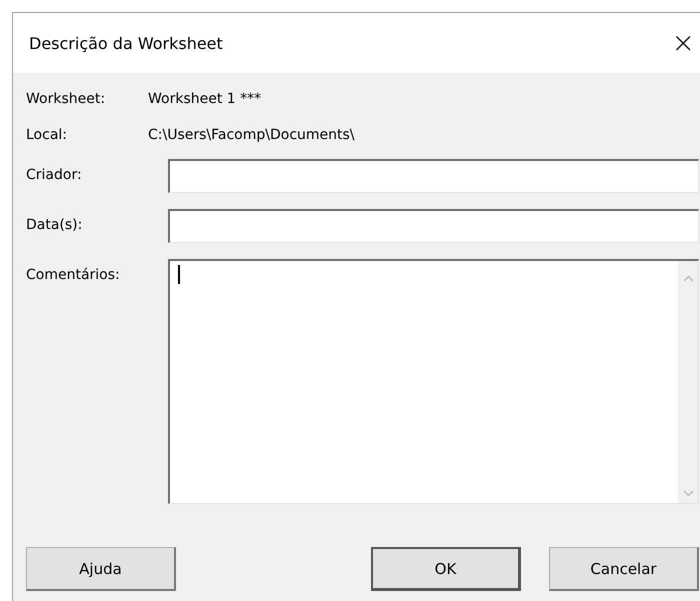 This screenshot has height=601, width=700. Describe the element at coordinates (73, 274) in the screenshot. I see `field-label: Comentários:` at that location.